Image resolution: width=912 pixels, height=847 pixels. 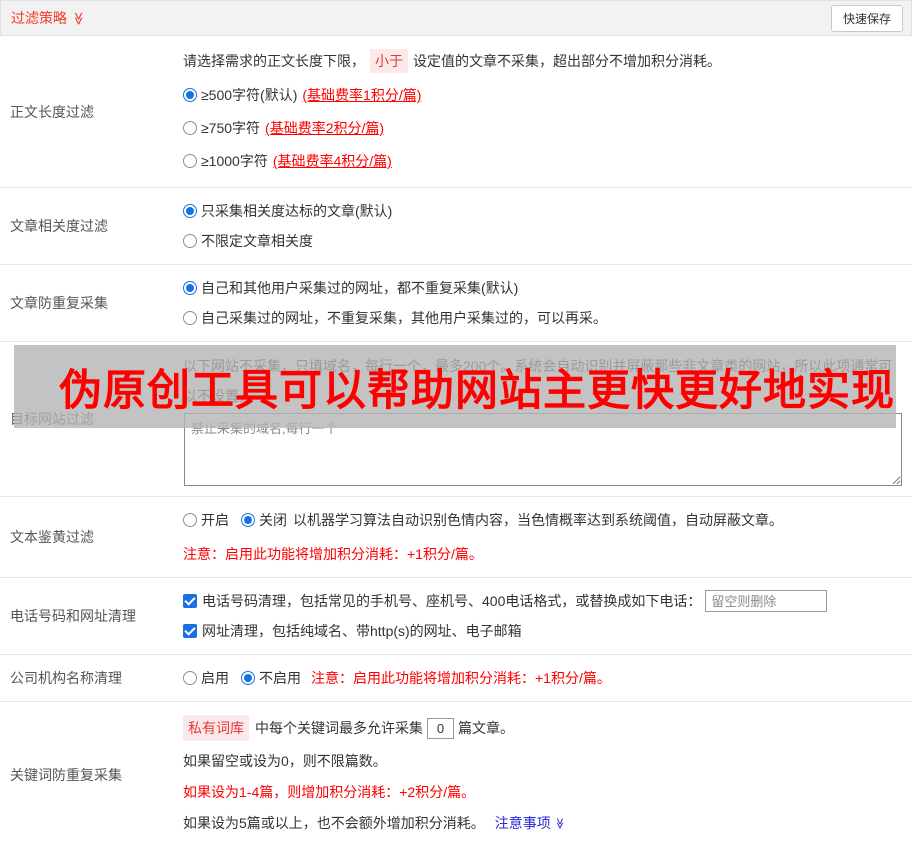 What do you see at coordinates (543, 61) in the screenshot?
I see `body-length-description: 请选择需求的正文长度下限， 小于 设定值的文章不采集，超出部分不增加积分消耗。` at bounding box center [543, 61].